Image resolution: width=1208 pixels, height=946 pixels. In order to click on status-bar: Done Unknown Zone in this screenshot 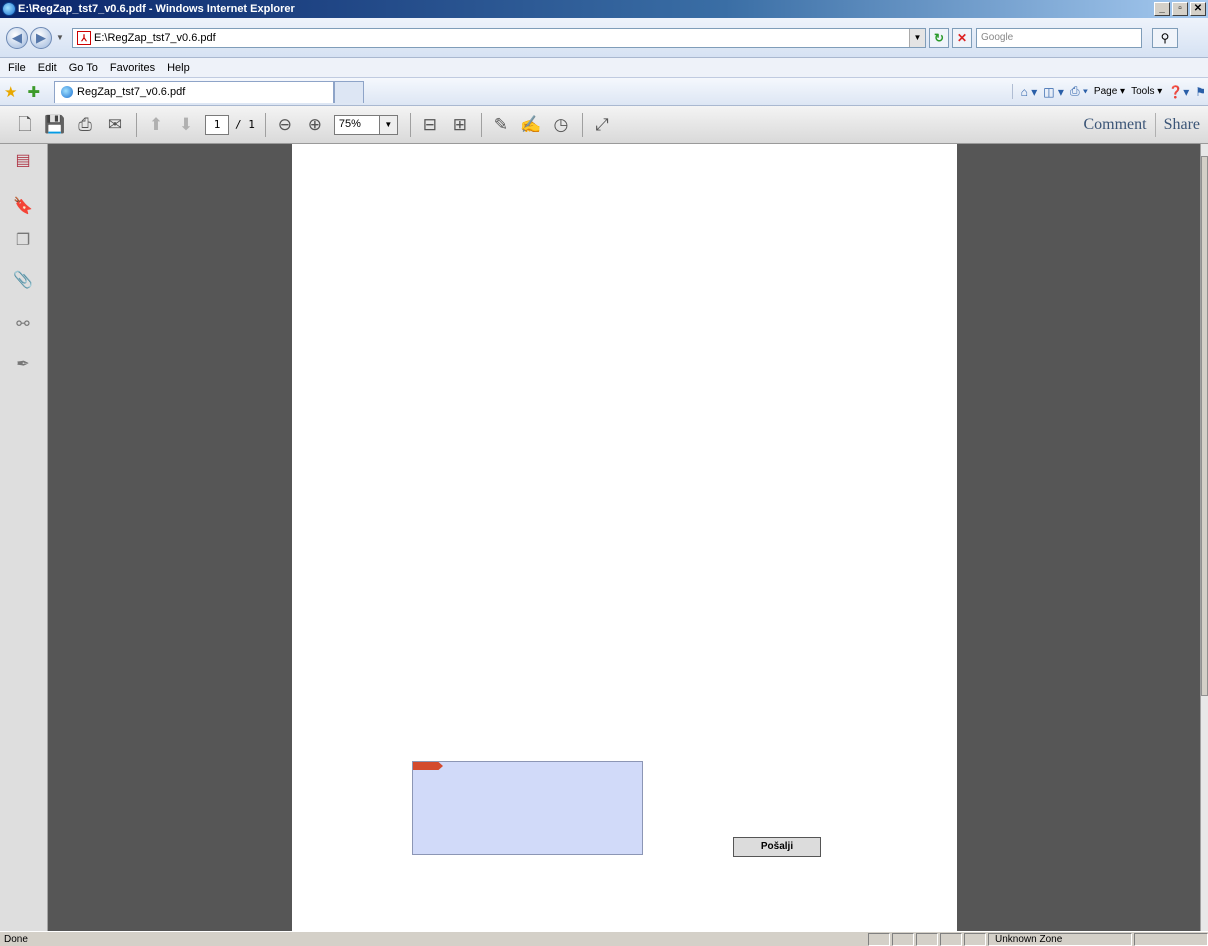, I will do `click(604, 938)`.